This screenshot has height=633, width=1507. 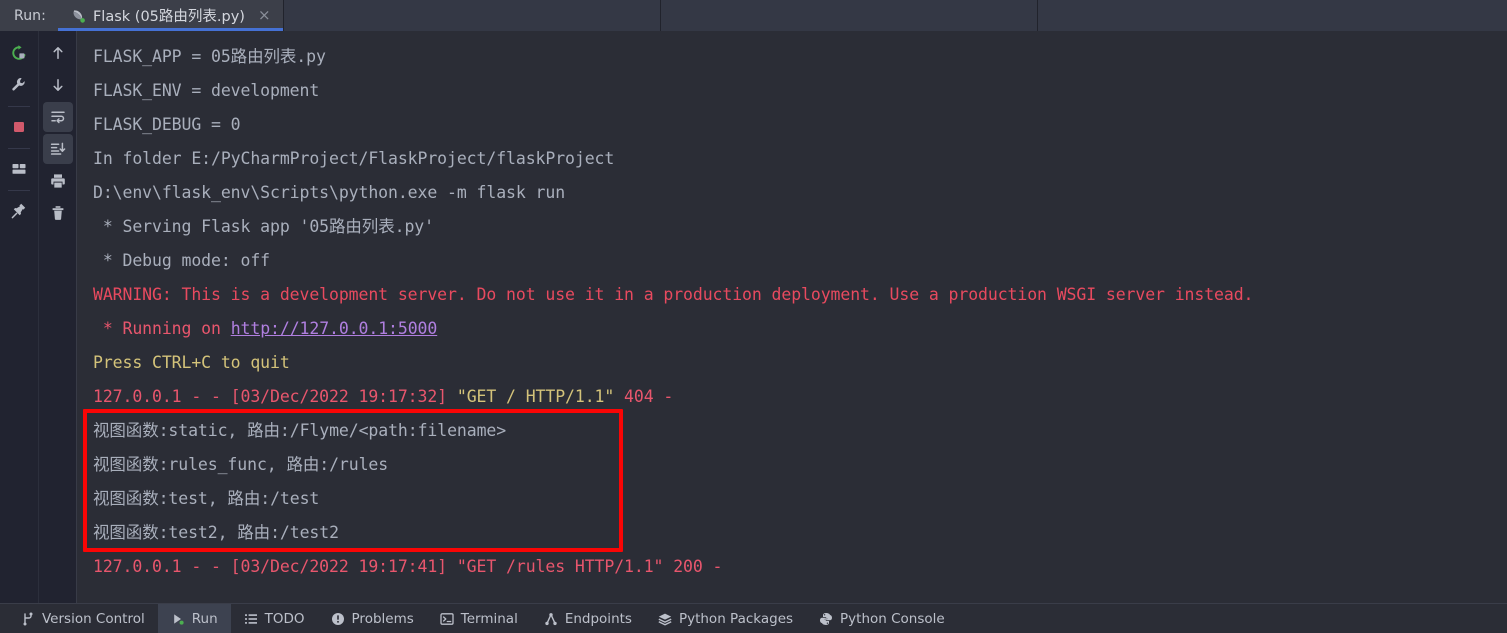 What do you see at coordinates (535, 396) in the screenshot?
I see `console-text: "GET / HTTP/1.1"` at bounding box center [535, 396].